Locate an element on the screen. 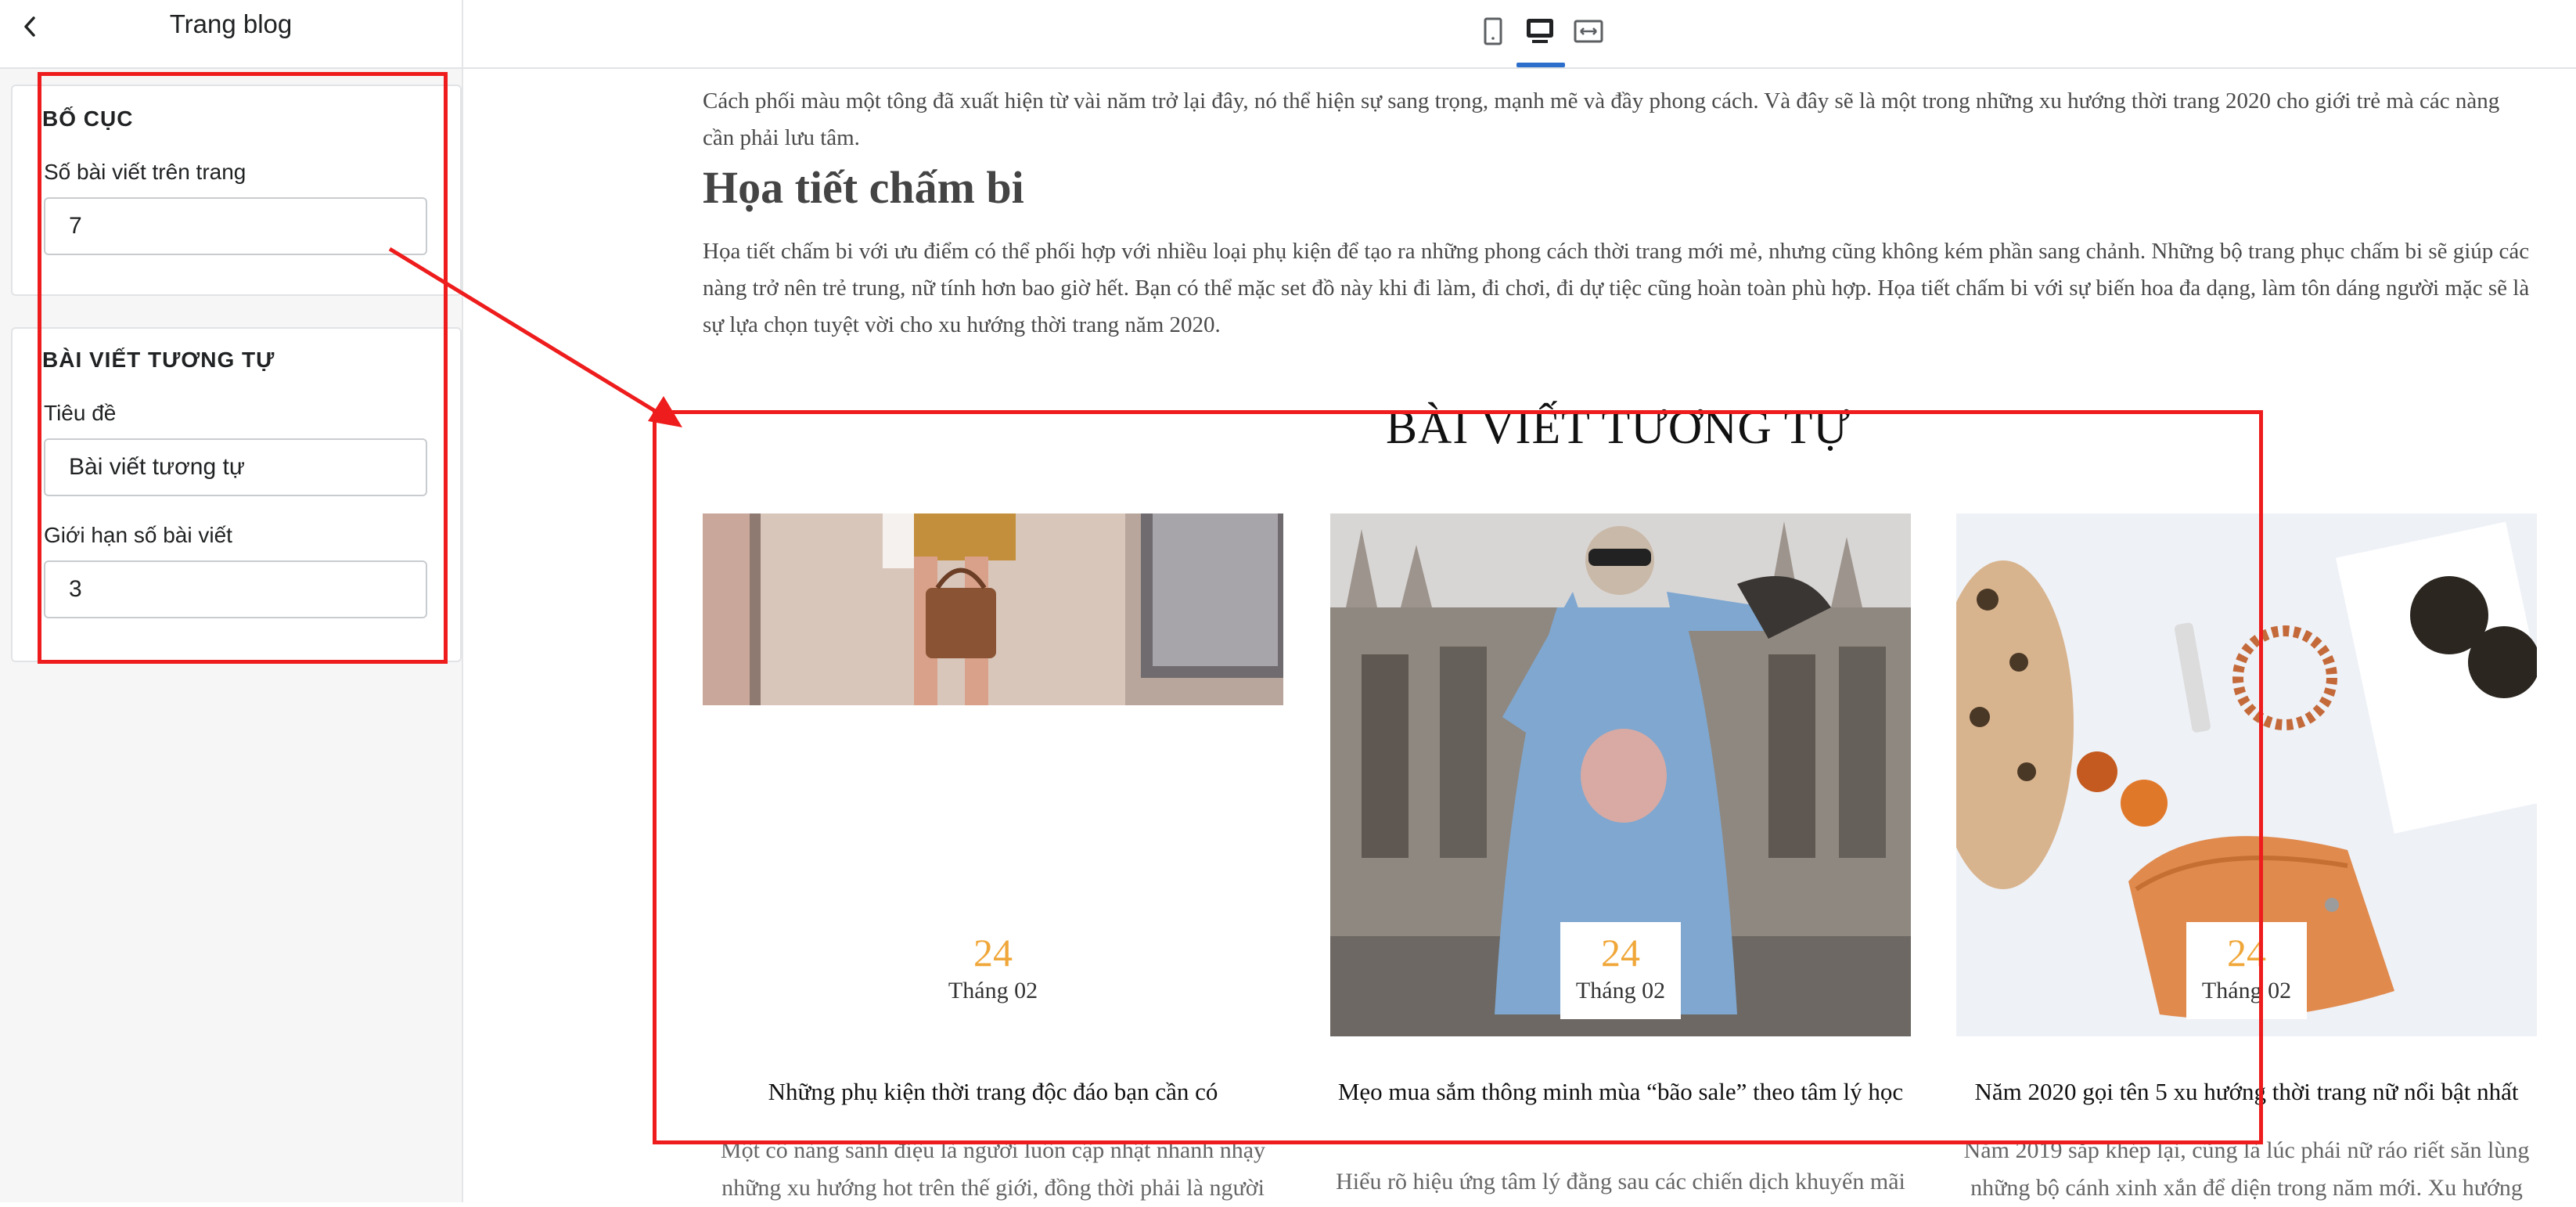 This screenshot has height=1207, width=2576. annotation-arrow is located at coordinates (535, 337).